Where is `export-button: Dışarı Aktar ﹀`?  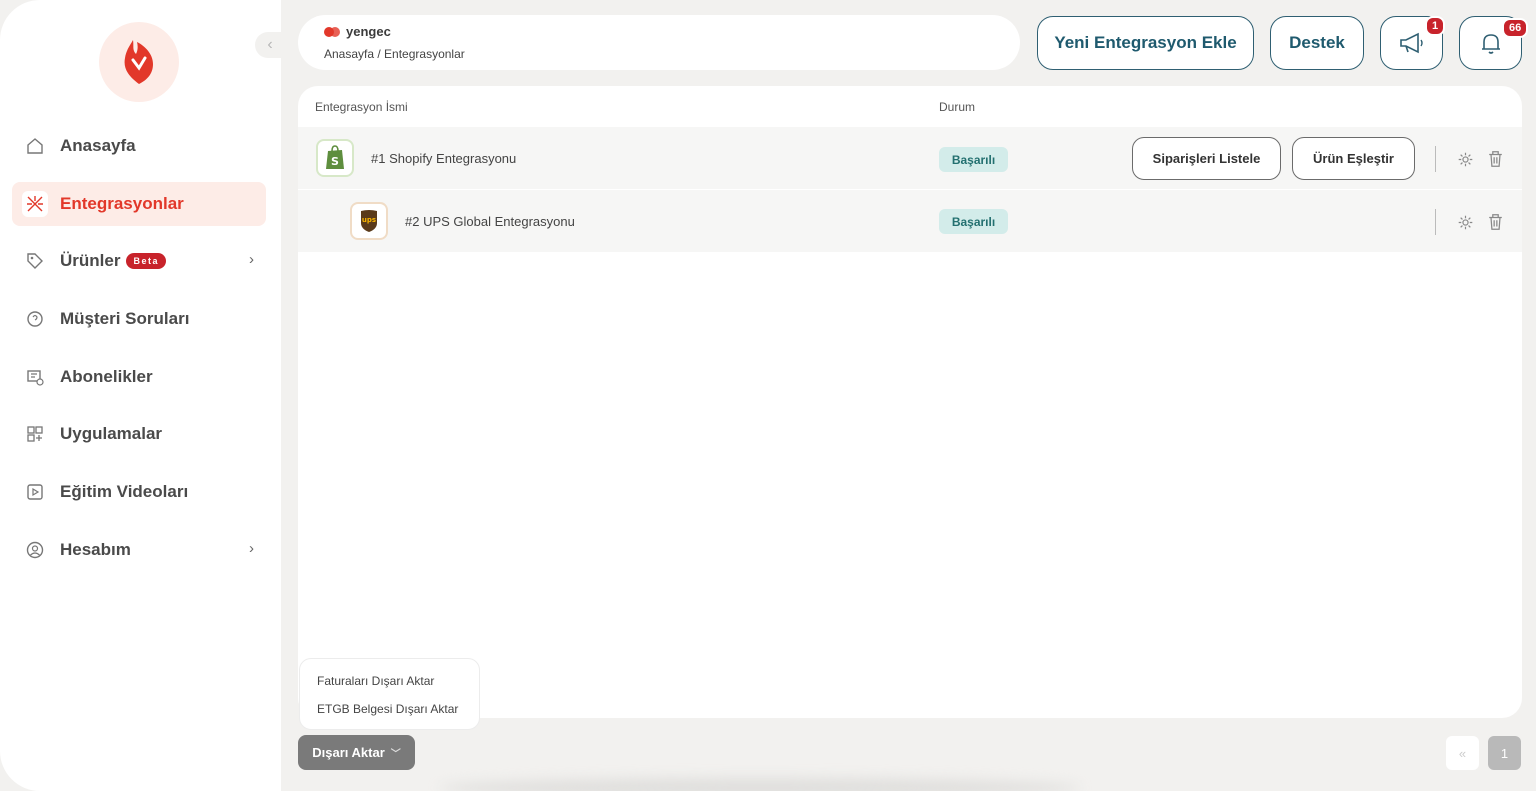
export-button: Dışarı Aktar ﹀ is located at coordinates (356, 752).